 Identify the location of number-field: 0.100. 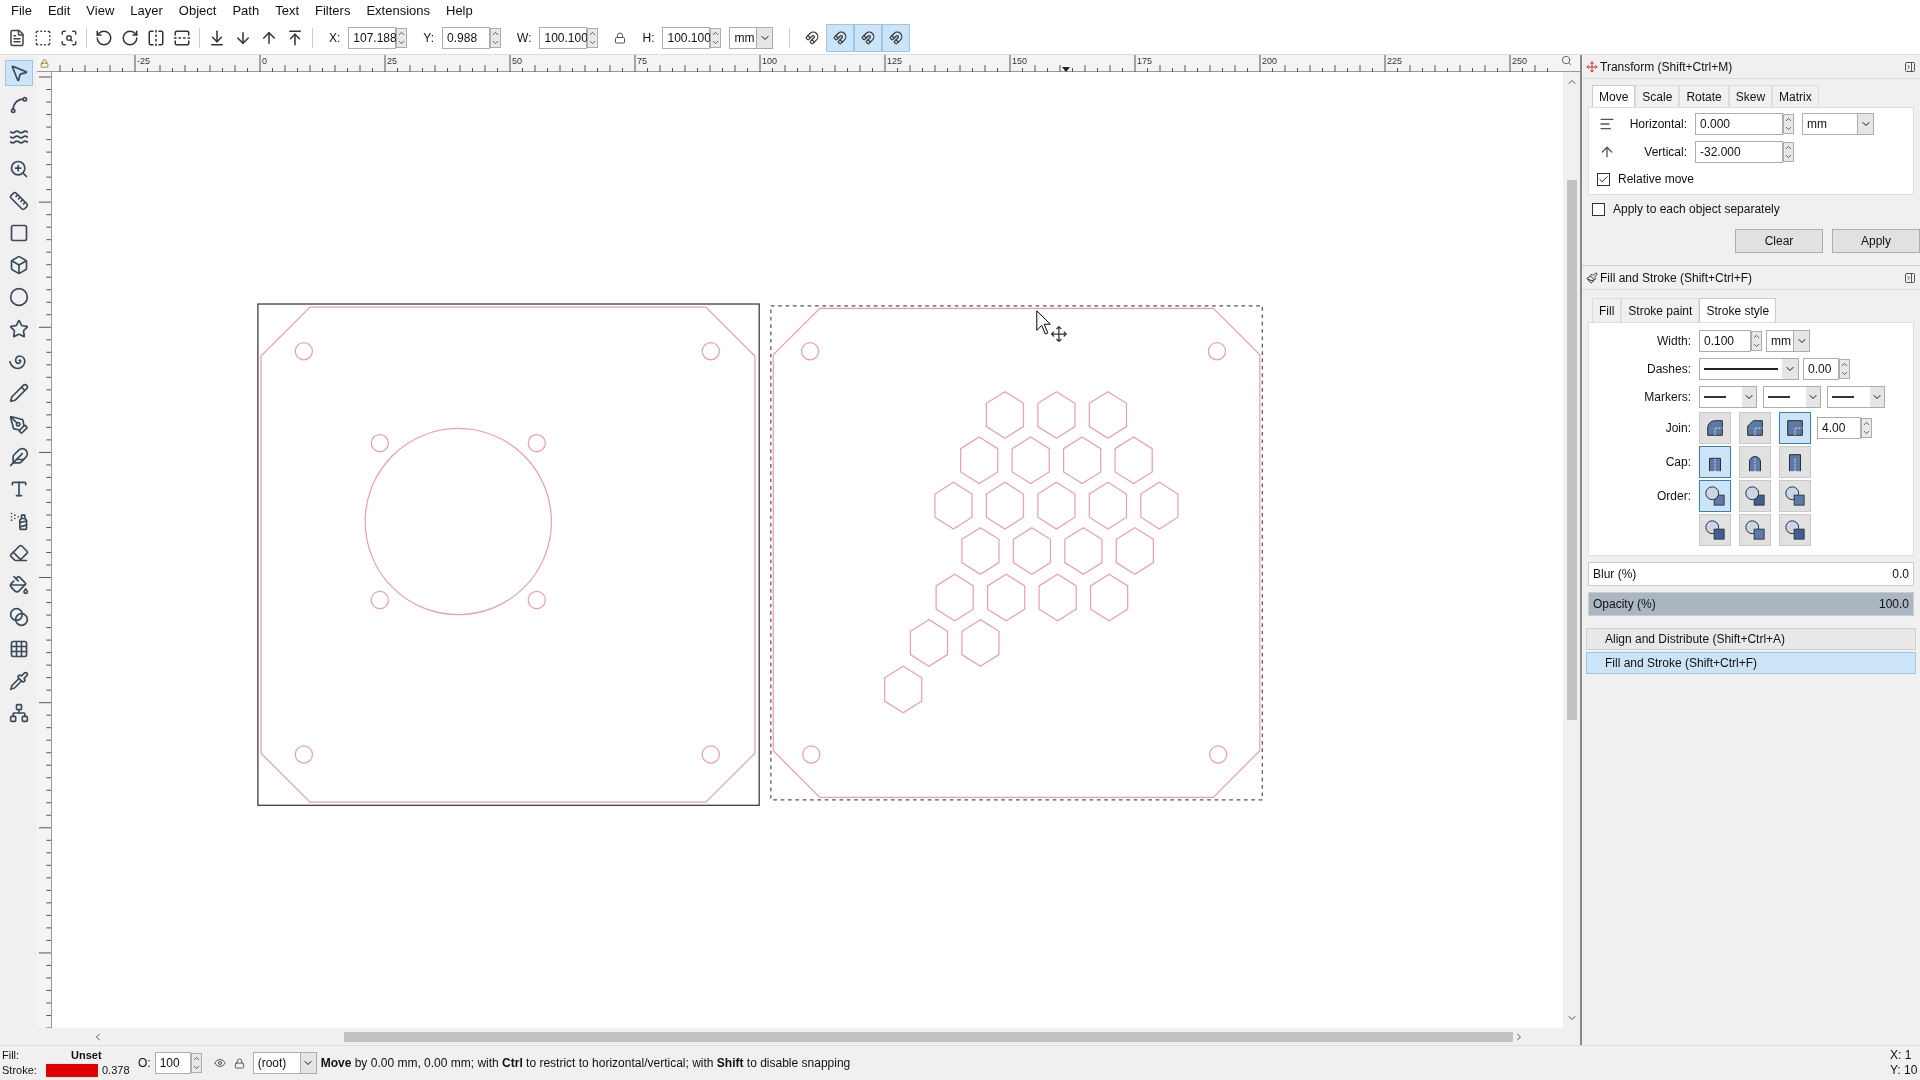
(1725, 341).